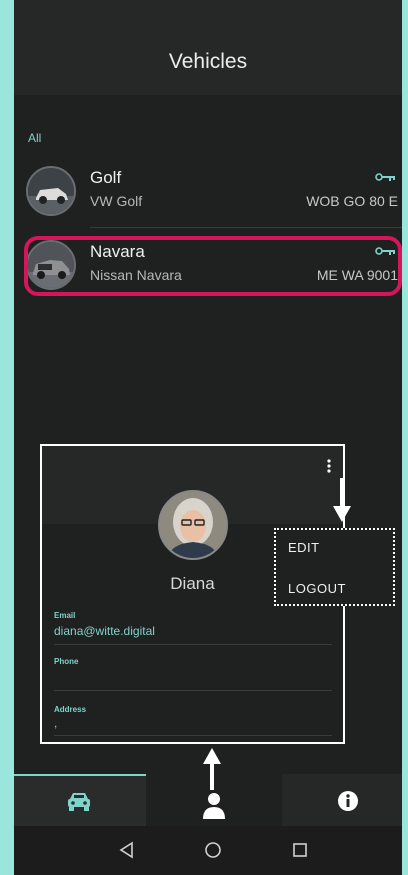  What do you see at coordinates (193, 735) in the screenshot?
I see `address-divider` at bounding box center [193, 735].